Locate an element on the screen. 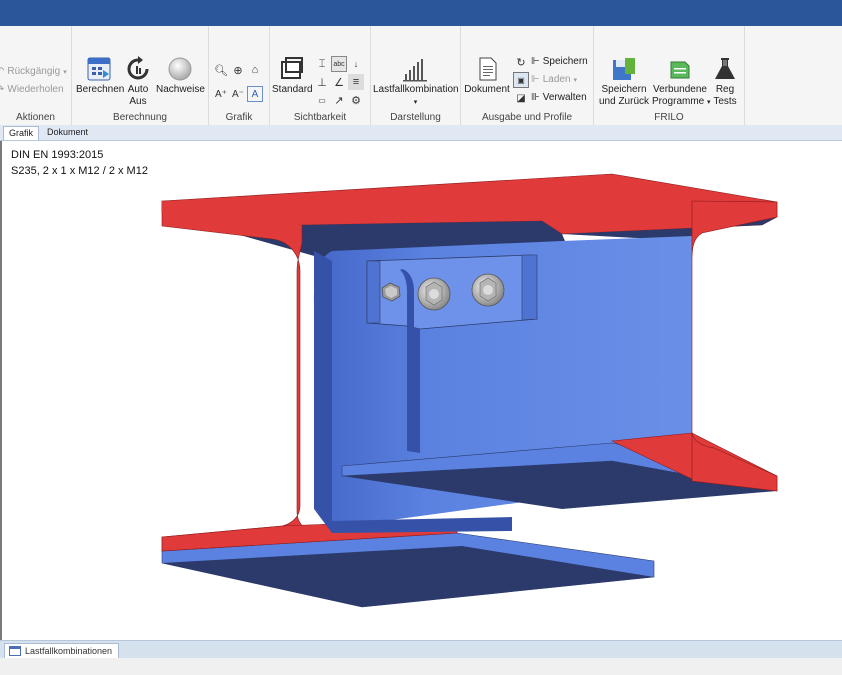 The image size is (842, 675). text-box-icon: A is located at coordinates (255, 94).